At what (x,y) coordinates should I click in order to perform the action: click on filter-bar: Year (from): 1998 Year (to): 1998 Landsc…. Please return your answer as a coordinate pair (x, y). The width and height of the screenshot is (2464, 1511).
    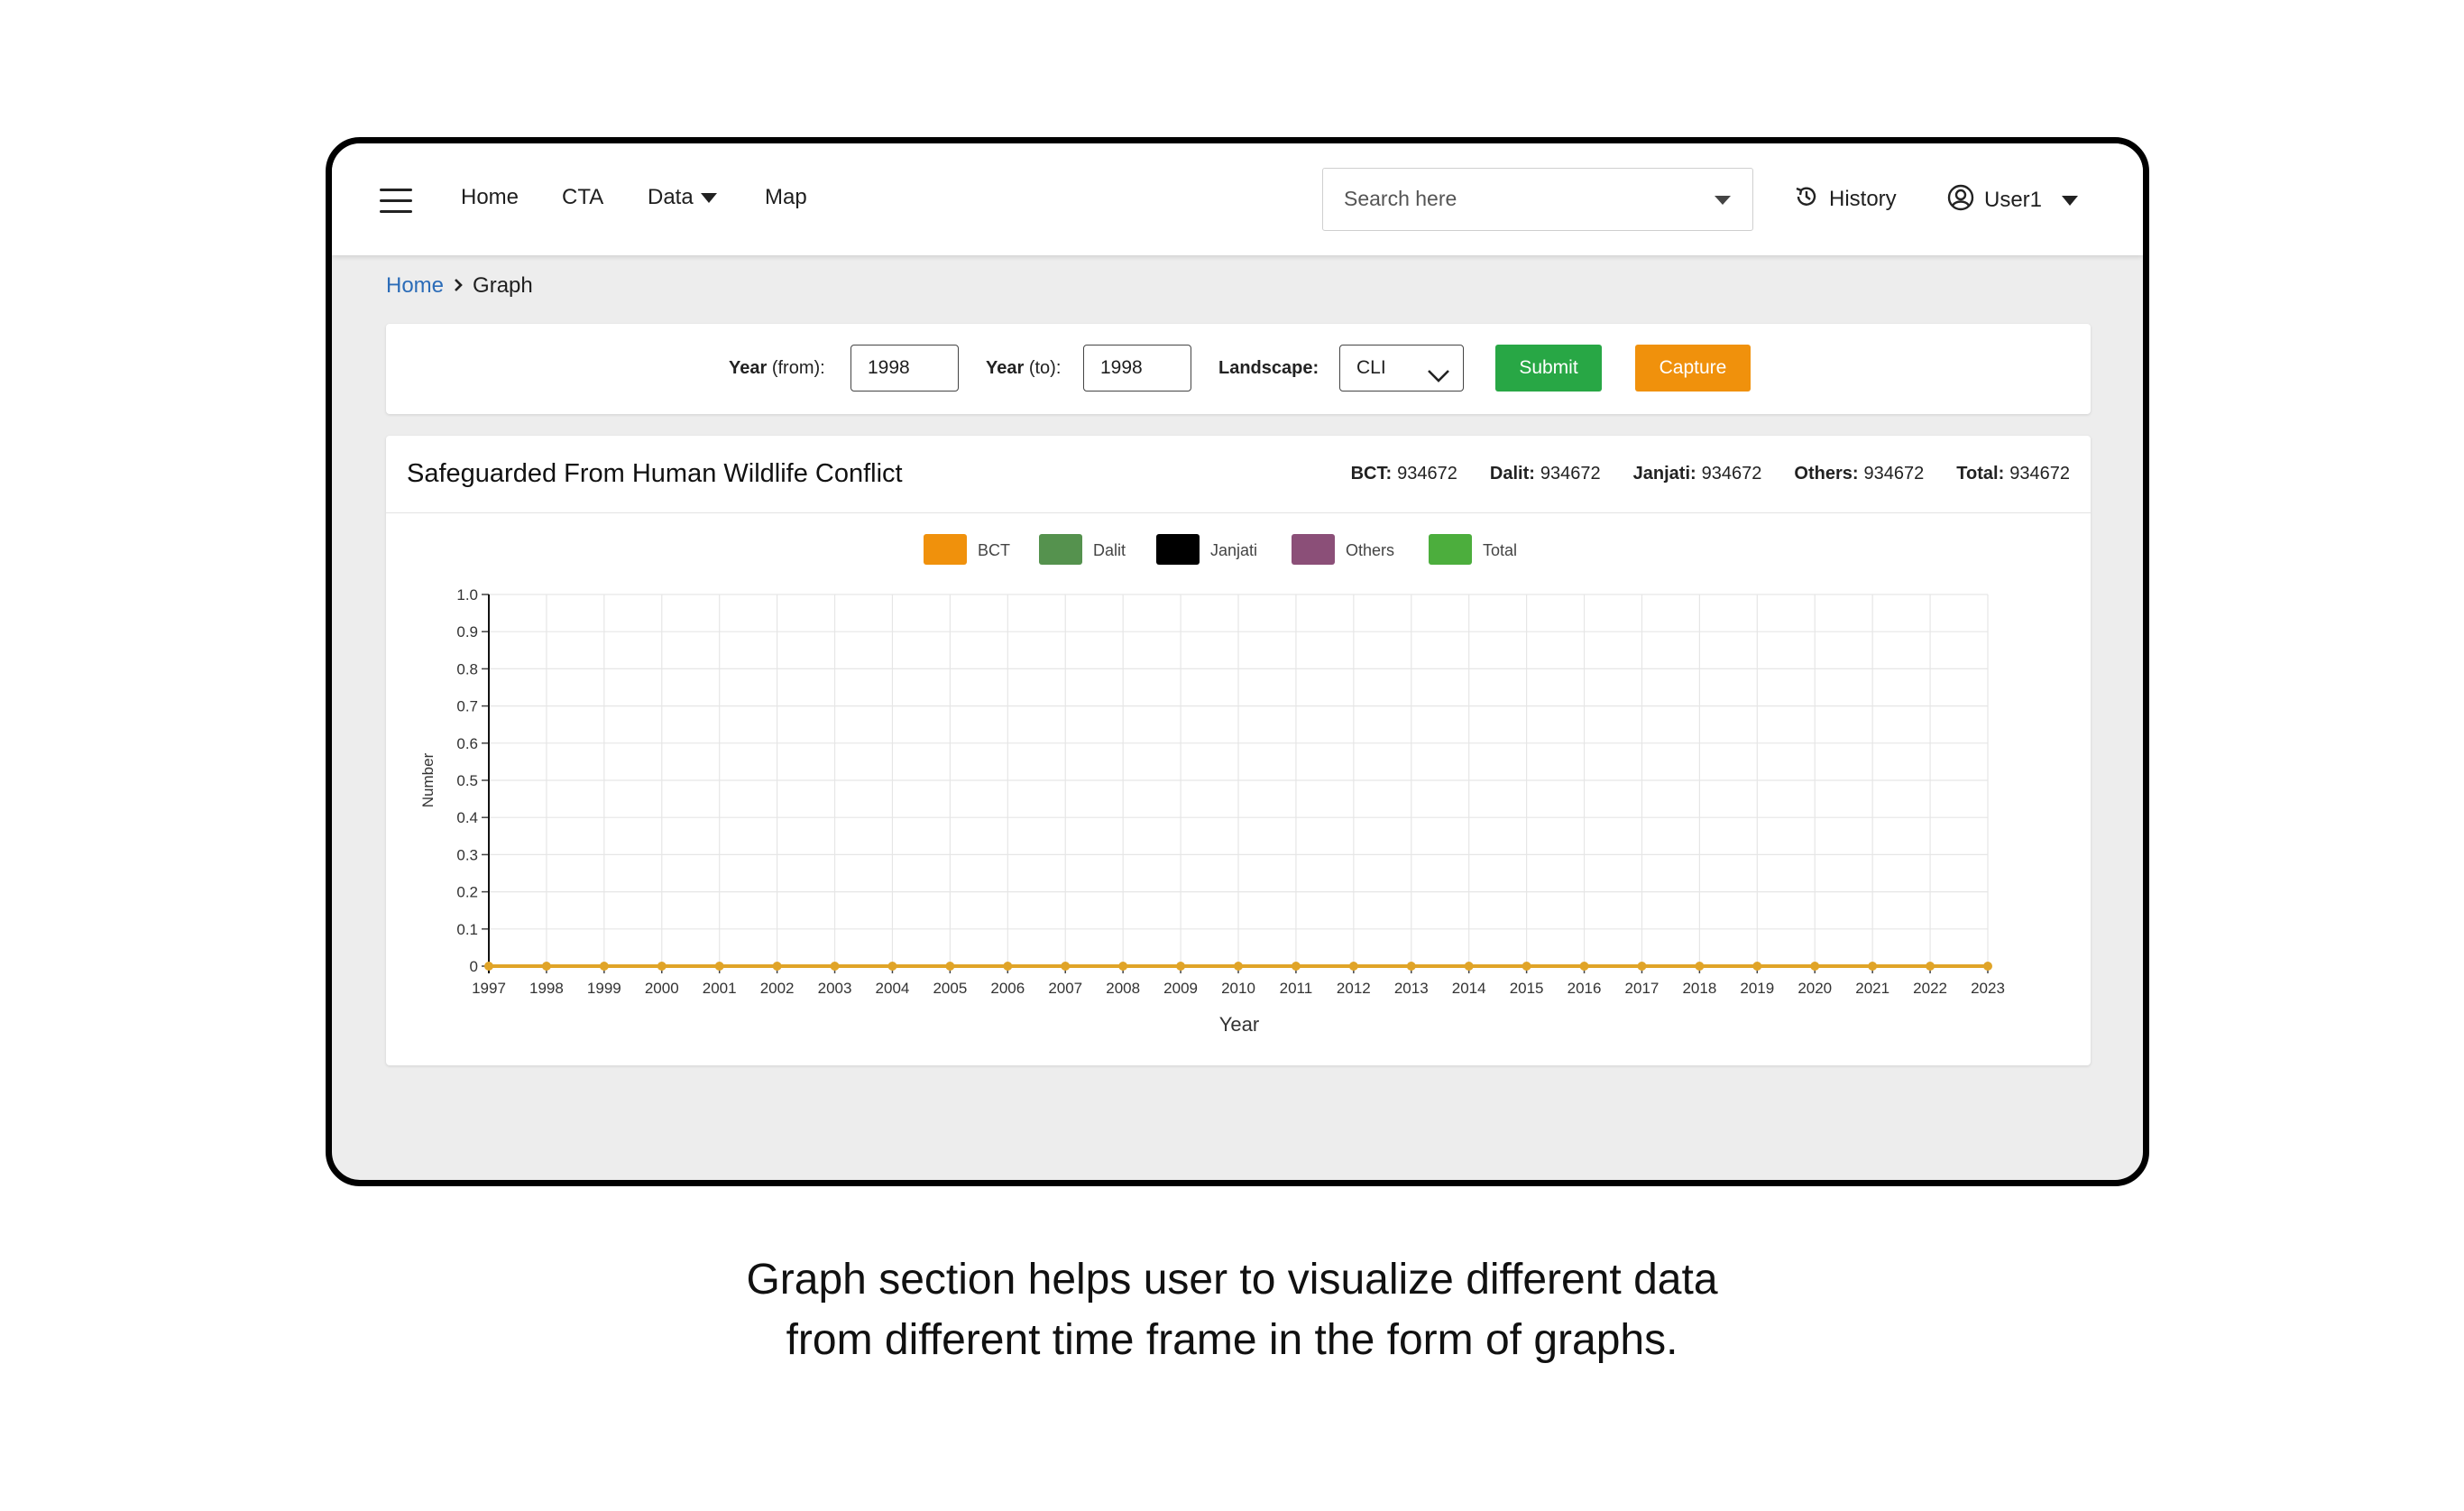
    Looking at the image, I should click on (1238, 369).